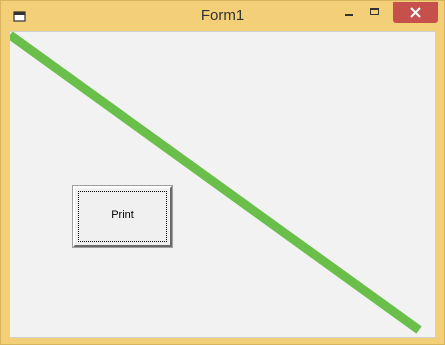  Describe the element at coordinates (349, 15) in the screenshot. I see `minimize-icon` at that location.